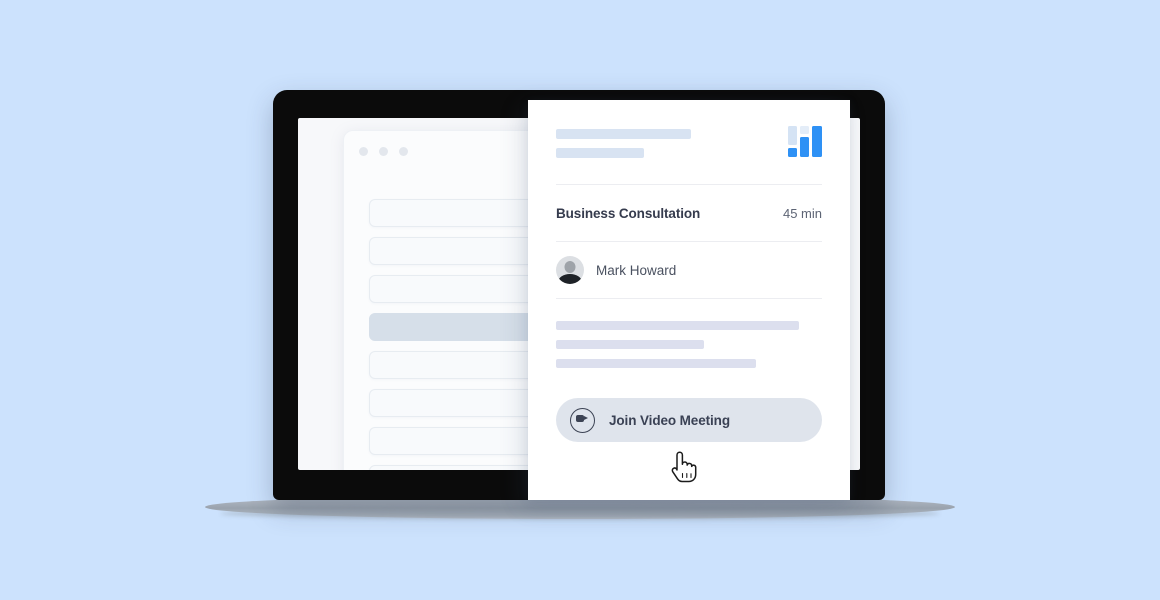 The image size is (1160, 600). I want to click on service-title: Business Consultation, so click(628, 213).